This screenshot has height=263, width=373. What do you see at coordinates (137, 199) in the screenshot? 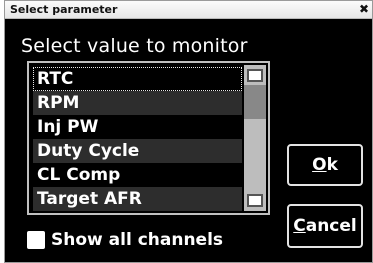
I see `list-item-target-afr: Target AFR` at bounding box center [137, 199].